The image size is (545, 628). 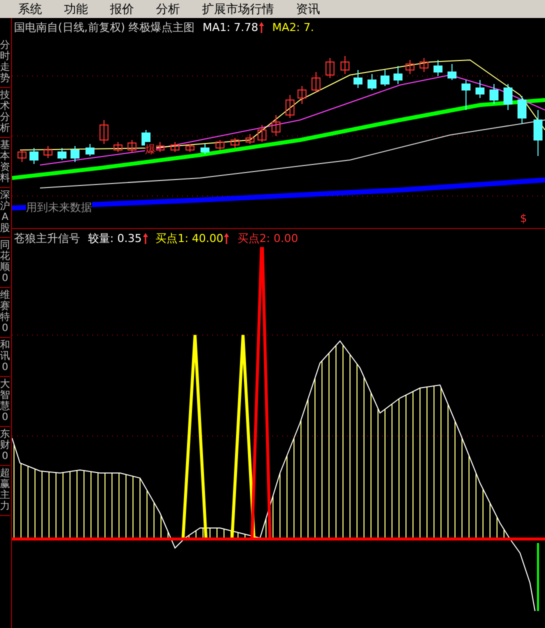 What do you see at coordinates (150, 149) in the screenshot?
I see `signal-label: 爆` at bounding box center [150, 149].